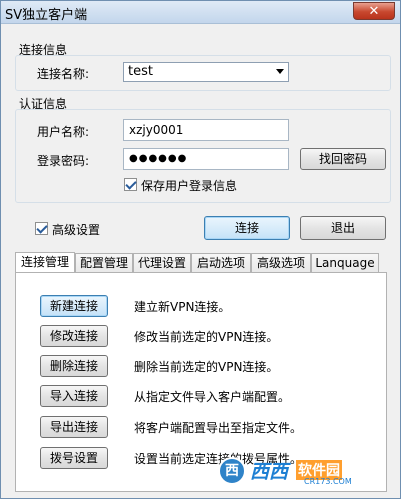 The width and height of the screenshot is (401, 499). I want to click on import-connection-desc: 从指定文件导入客户端配置。, so click(212, 397).